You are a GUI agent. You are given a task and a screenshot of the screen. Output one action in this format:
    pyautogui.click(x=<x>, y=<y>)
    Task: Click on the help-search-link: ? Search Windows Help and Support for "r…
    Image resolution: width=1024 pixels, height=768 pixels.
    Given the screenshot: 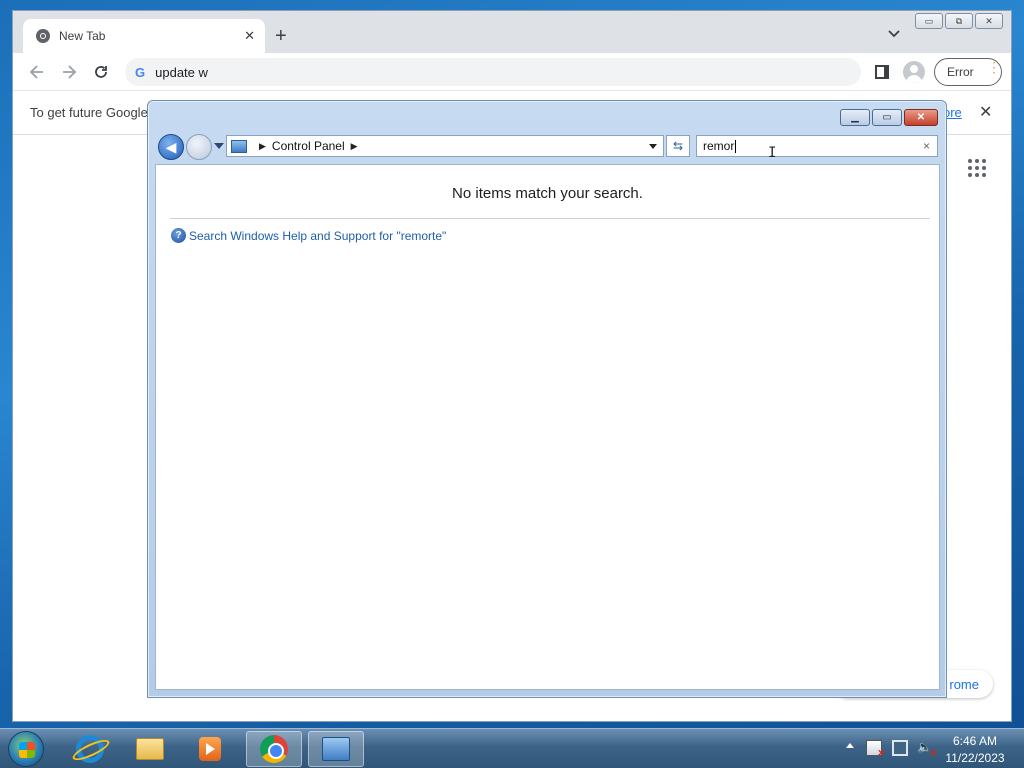 What is the action you would take?
    pyautogui.click(x=308, y=235)
    